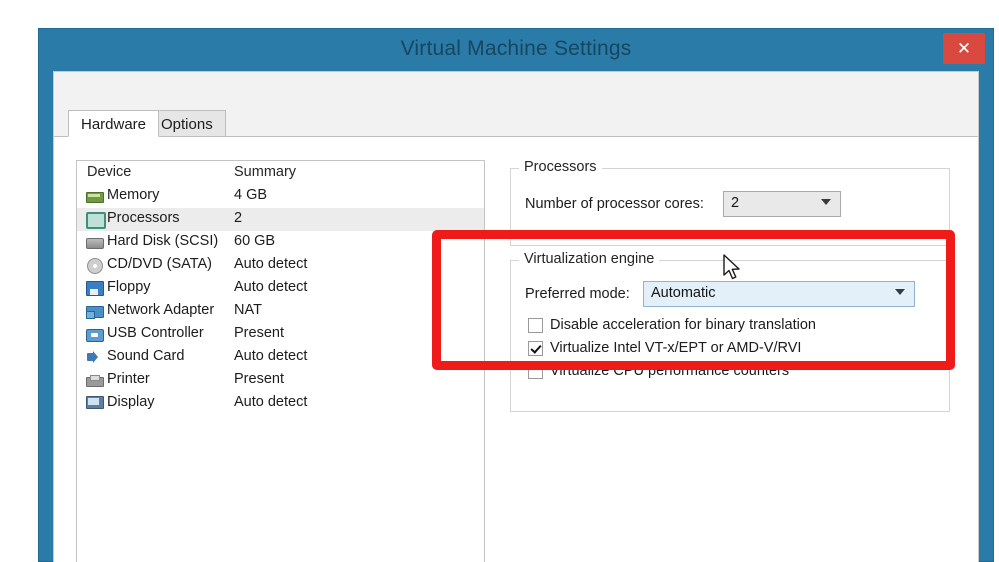  I want to click on processors-group: Processors Number of processor cores: 2, so click(730, 202).